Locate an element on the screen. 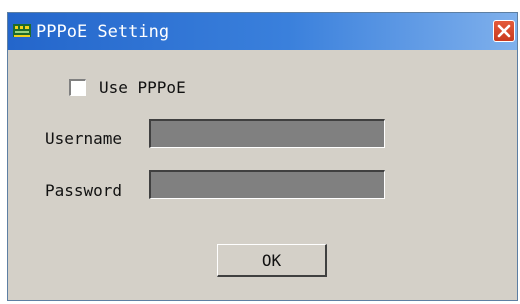 This screenshot has width=520, height=304. close-icon is located at coordinates (504, 31).